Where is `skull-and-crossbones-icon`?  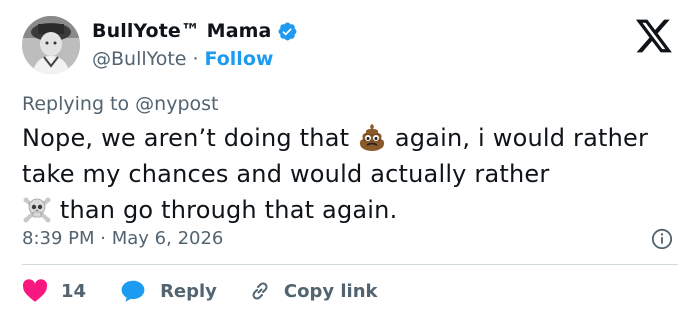 skull-and-crossbones-icon is located at coordinates (37, 209).